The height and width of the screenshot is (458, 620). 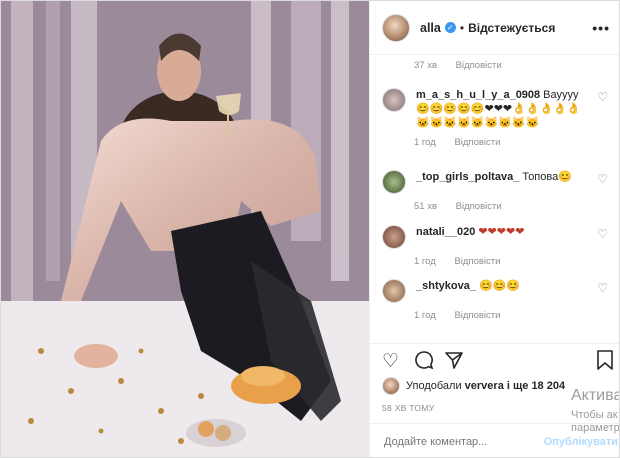 I want to click on comment-meta: 51 хв Відповісти, so click(x=513, y=206).